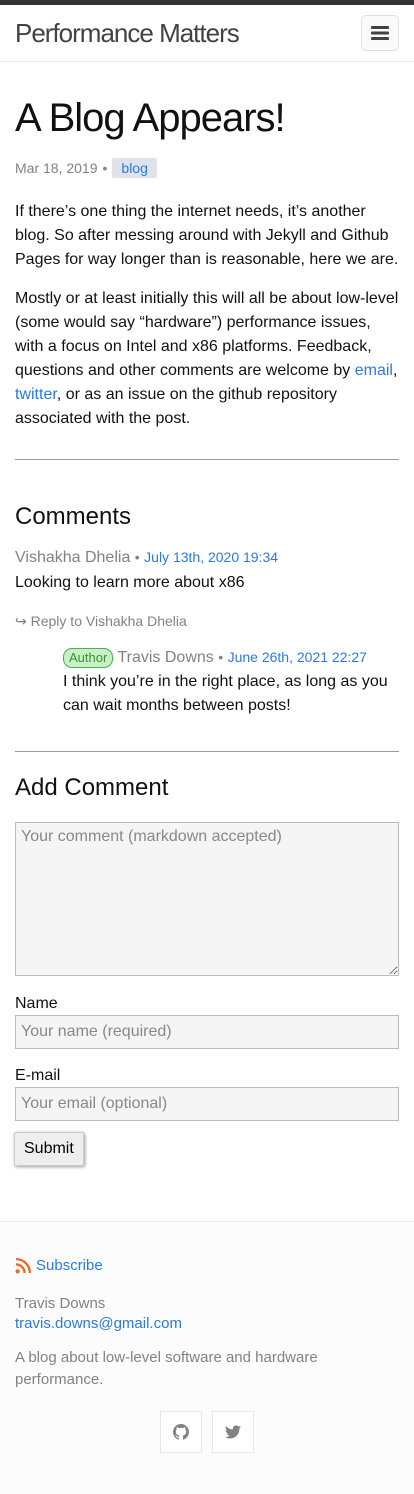  Describe the element at coordinates (130, 582) in the screenshot. I see `comment-body: Looking to learn more about x86` at that location.